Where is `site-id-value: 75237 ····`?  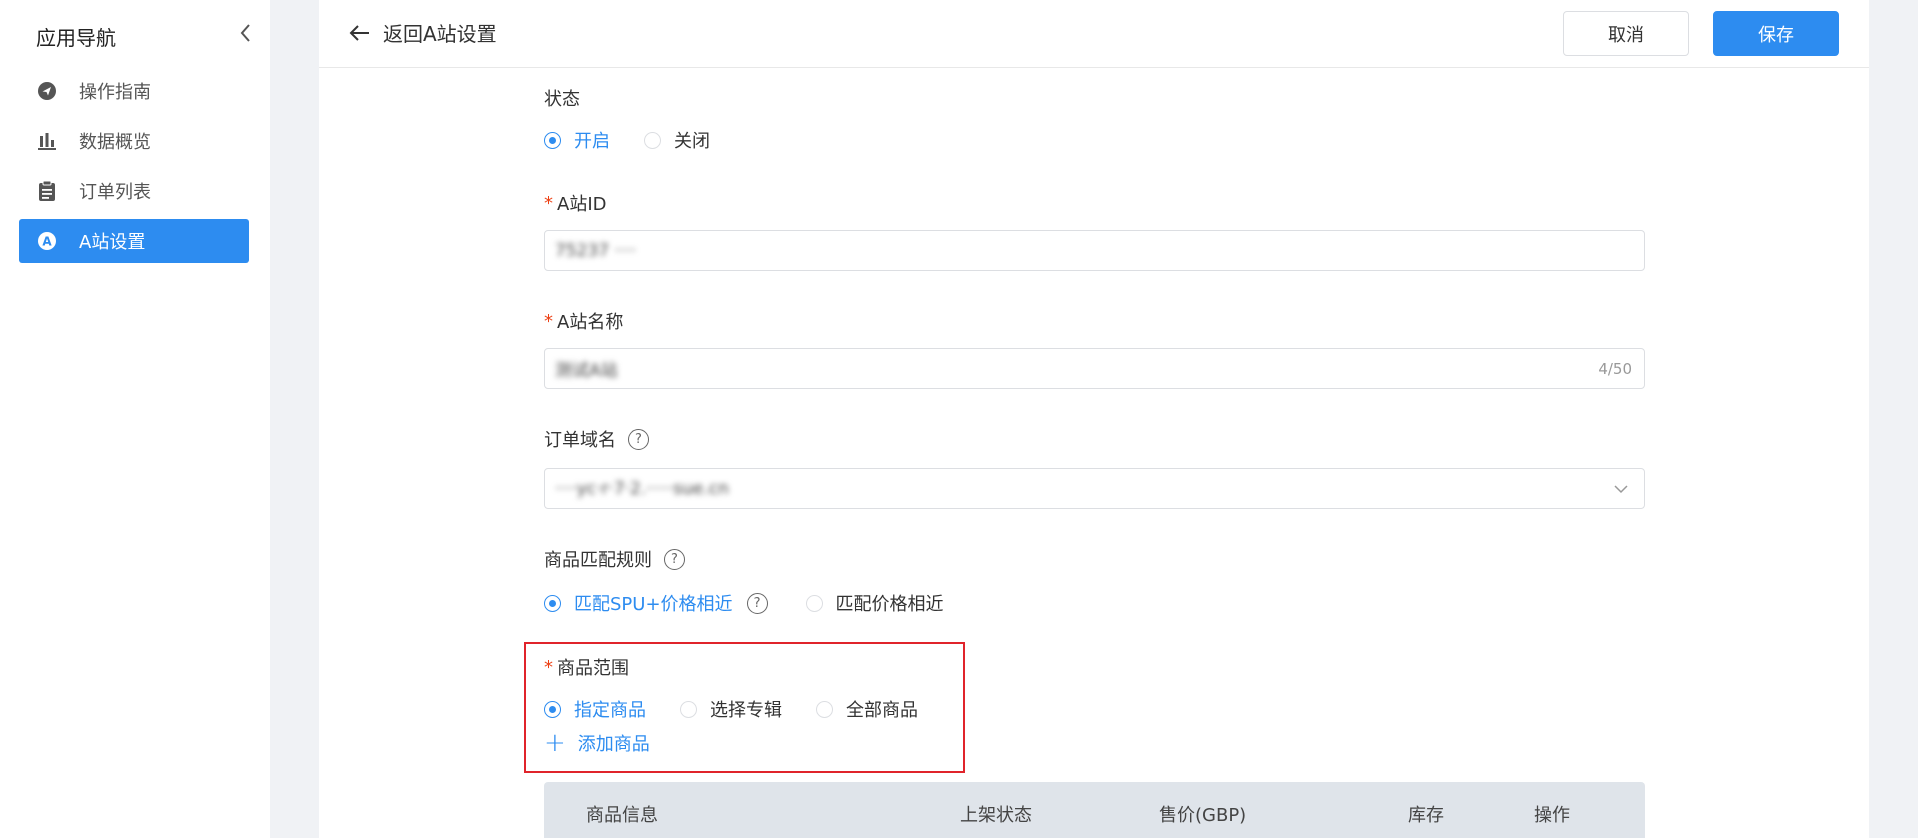
site-id-value: 75237 ···· is located at coordinates (596, 250).